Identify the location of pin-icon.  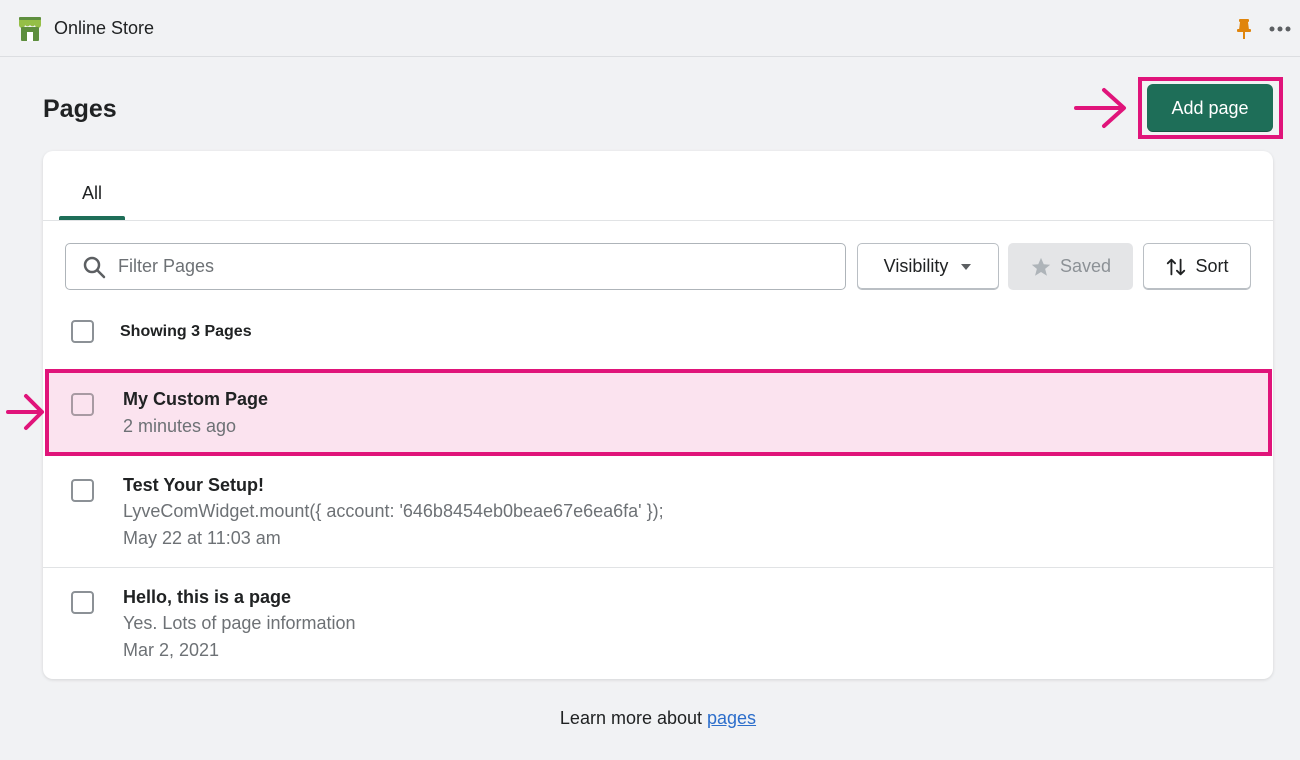
(1244, 29).